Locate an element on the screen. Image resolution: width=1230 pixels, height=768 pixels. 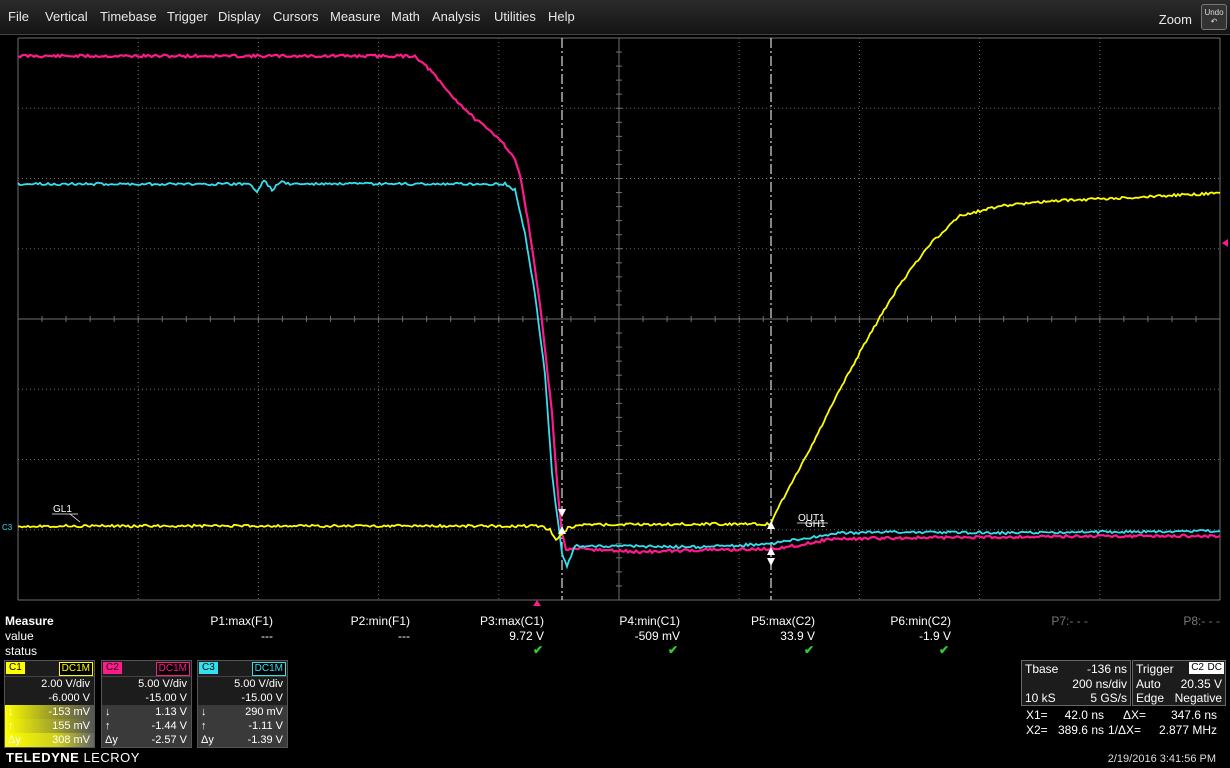
timebase-descriptor: Tbase -136 ns 200 ns/div 10 kS 5 GS/s is located at coordinates (1076, 683).